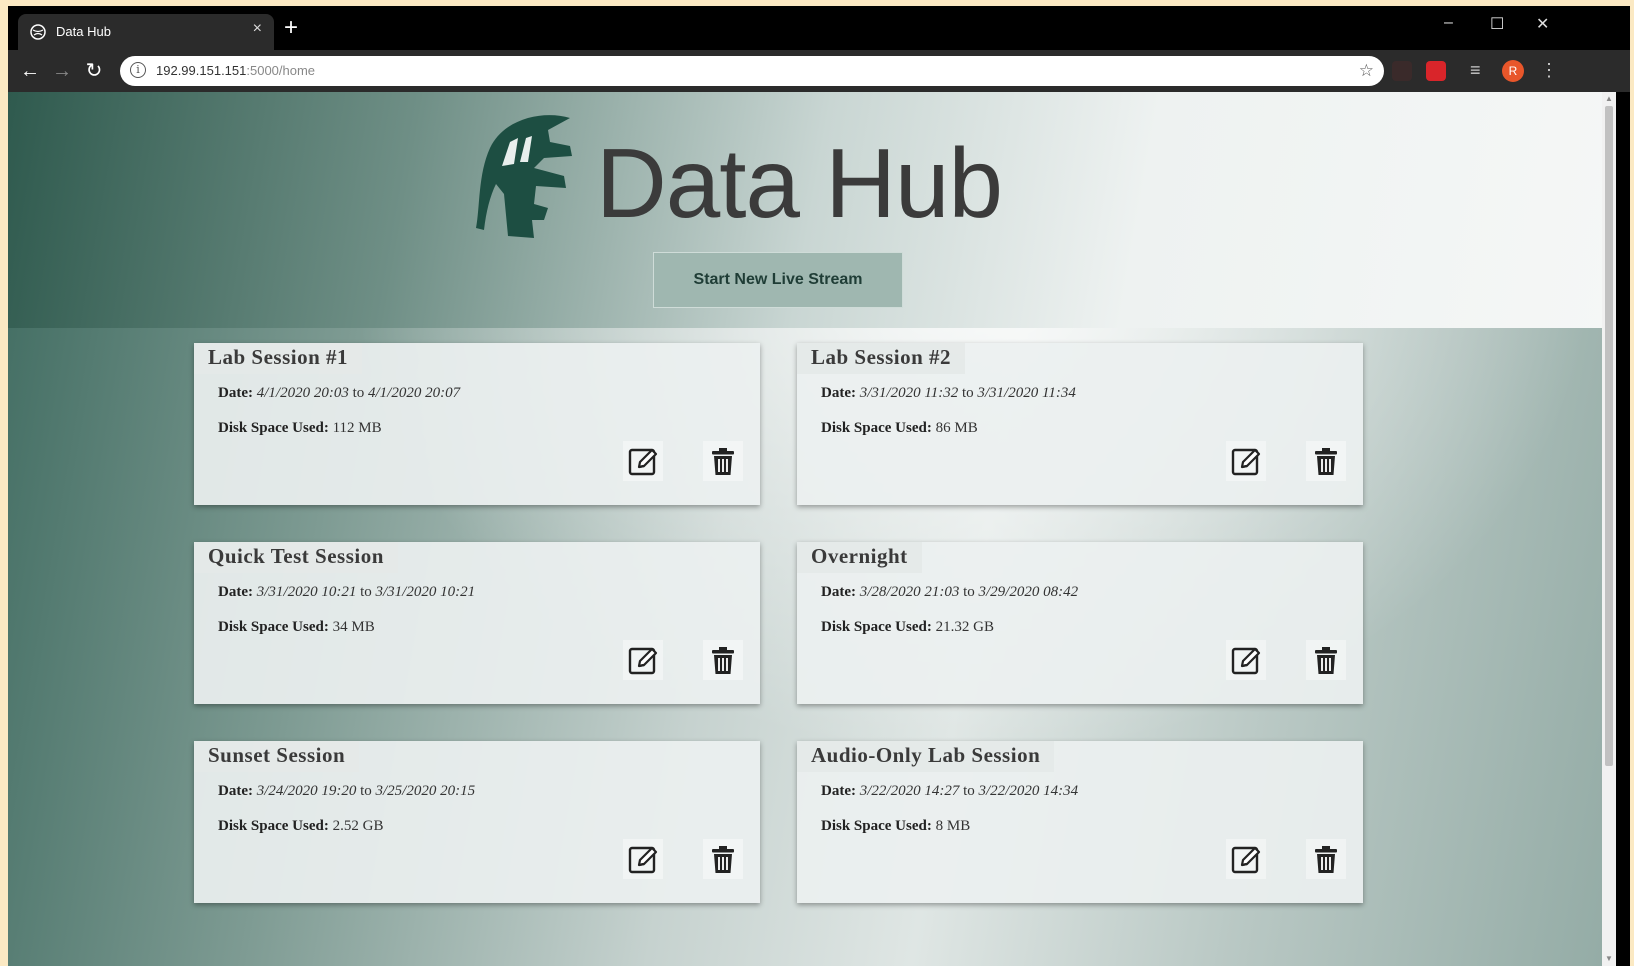  I want to click on reload-icon: ↻, so click(94, 71).